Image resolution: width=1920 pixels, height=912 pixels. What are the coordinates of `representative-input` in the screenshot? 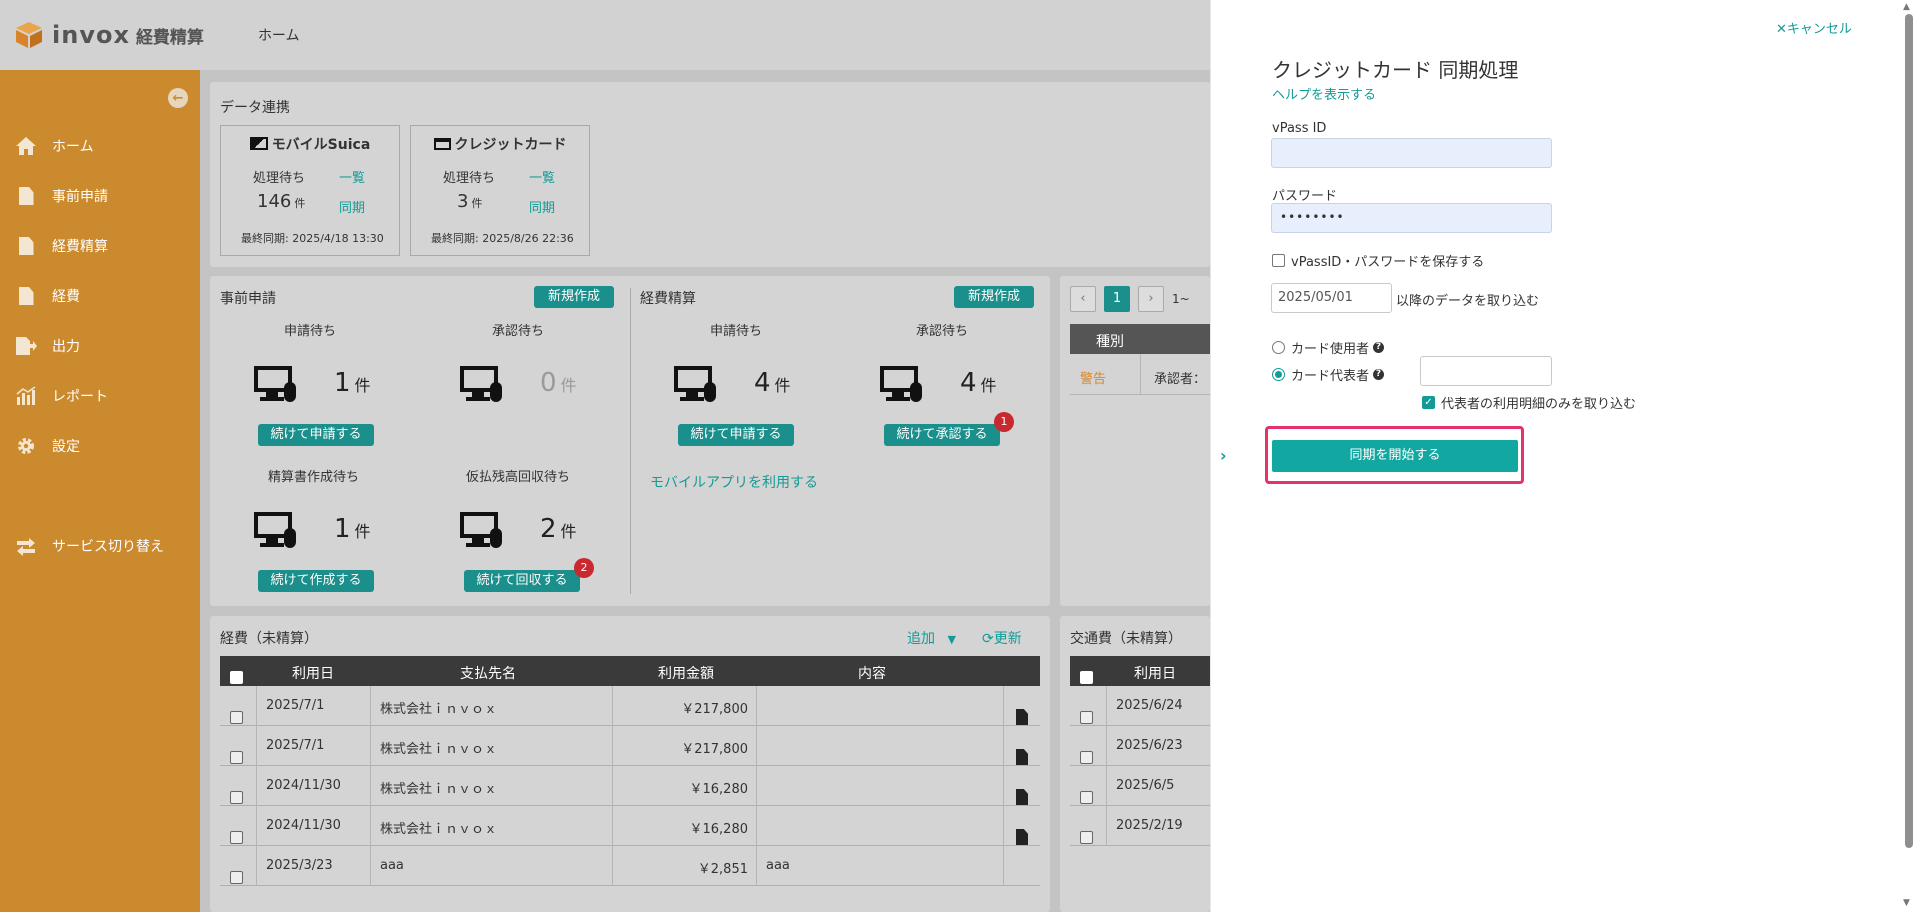 It's located at (1486, 371).